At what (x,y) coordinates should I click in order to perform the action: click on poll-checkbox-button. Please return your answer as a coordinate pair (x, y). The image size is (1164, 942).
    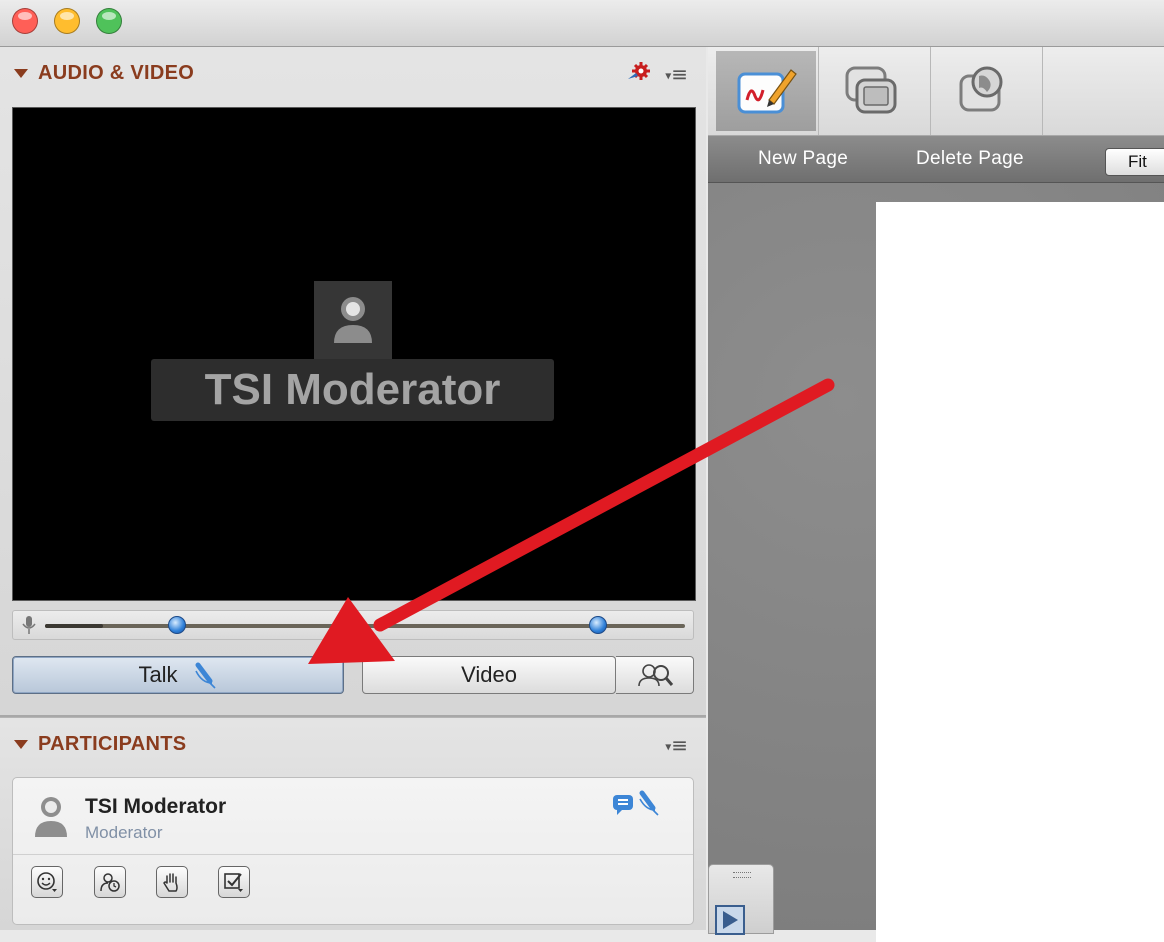
    Looking at the image, I should click on (234, 882).